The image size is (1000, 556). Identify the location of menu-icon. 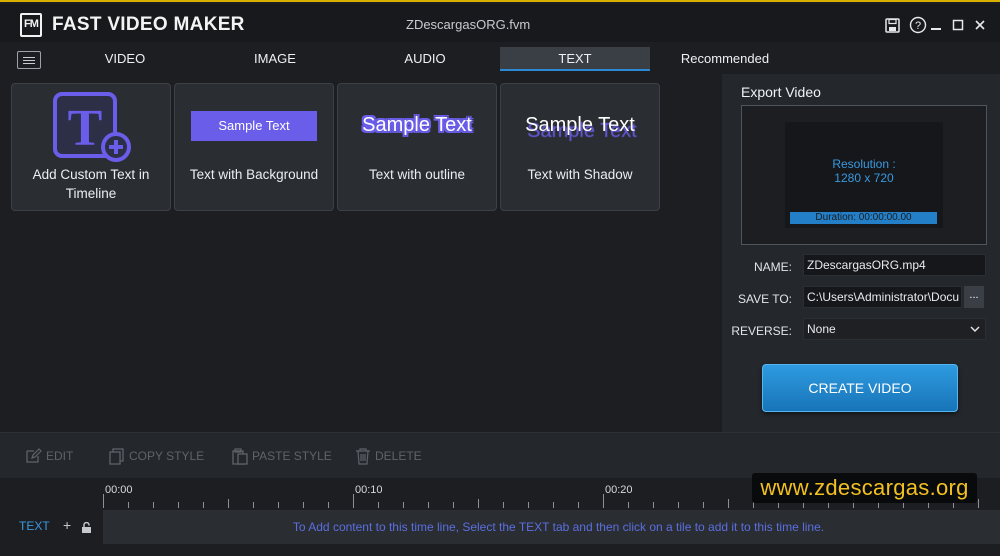
(29, 60).